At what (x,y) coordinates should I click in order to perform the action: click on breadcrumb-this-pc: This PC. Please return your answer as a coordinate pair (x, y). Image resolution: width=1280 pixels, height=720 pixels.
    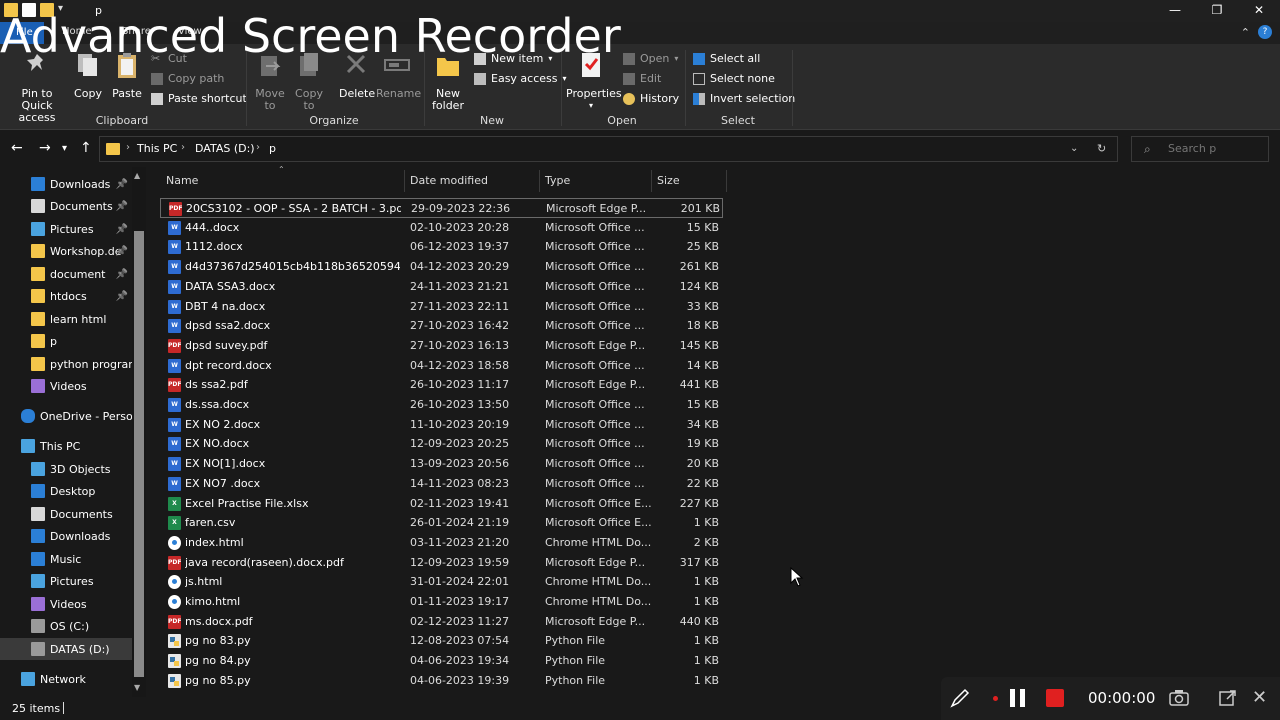
    Looking at the image, I should click on (157, 148).